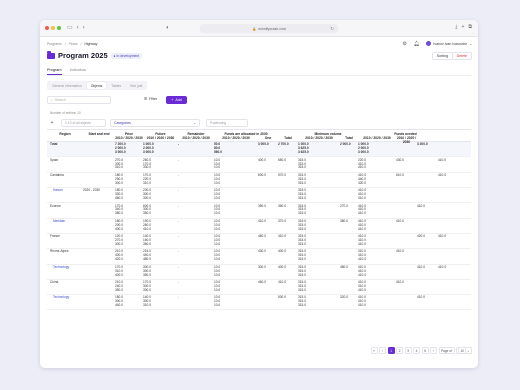 This screenshot has height=390, width=520. Describe the element at coordinates (399, 350) in the screenshot. I see `page-2: 2` at that location.